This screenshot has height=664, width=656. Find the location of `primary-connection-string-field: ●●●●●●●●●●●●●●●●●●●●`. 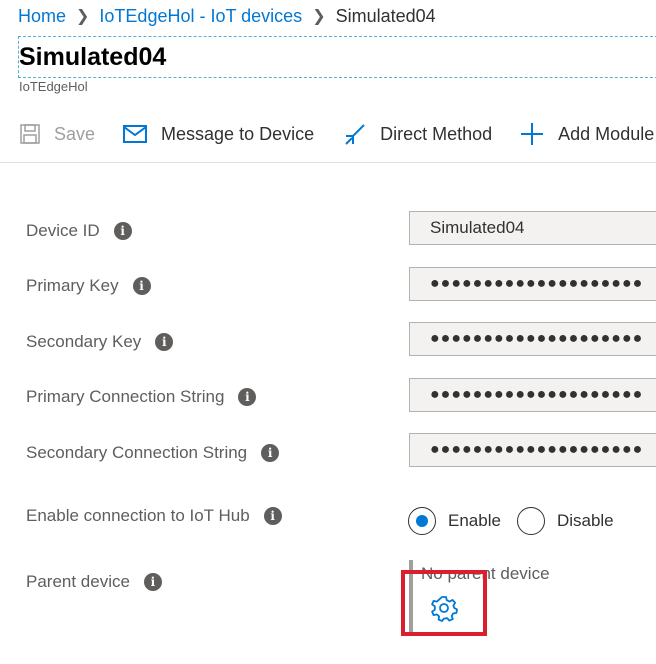

primary-connection-string-field: ●●●●●●●●●●●●●●●●●●●● is located at coordinates (532, 395).